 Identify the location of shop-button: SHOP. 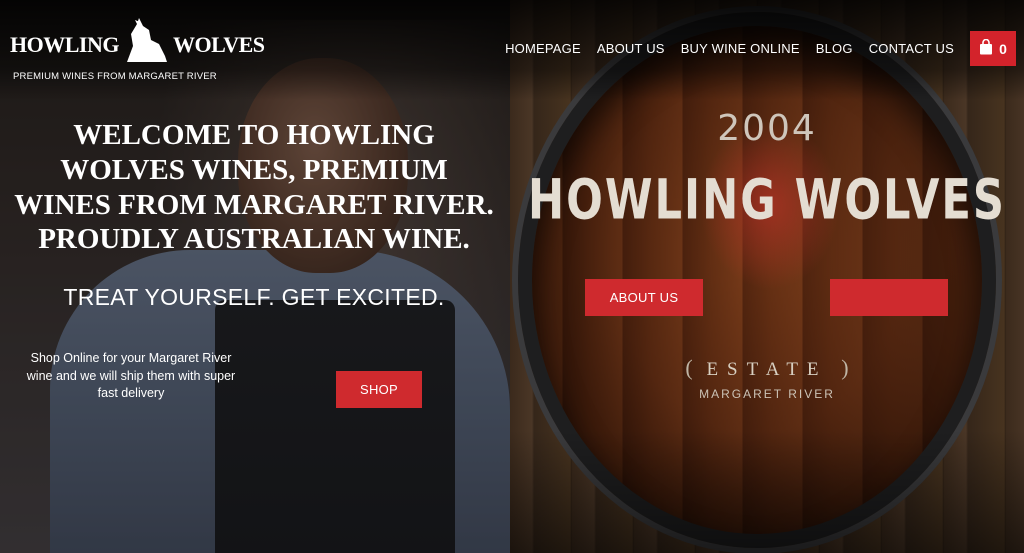
(379, 389).